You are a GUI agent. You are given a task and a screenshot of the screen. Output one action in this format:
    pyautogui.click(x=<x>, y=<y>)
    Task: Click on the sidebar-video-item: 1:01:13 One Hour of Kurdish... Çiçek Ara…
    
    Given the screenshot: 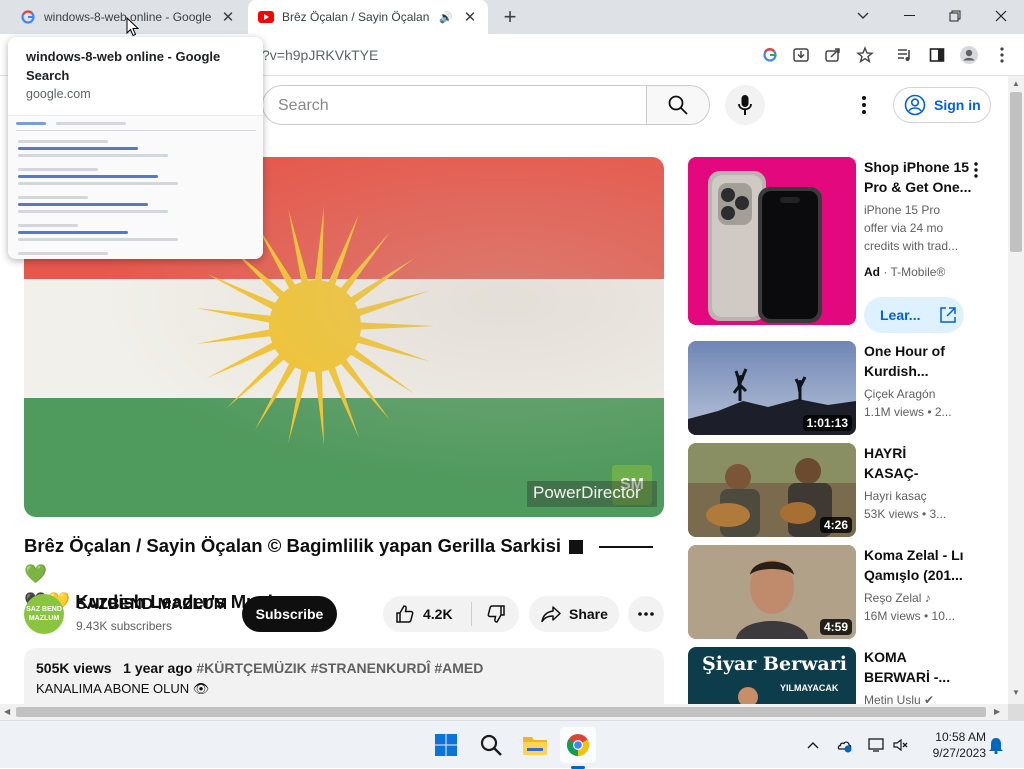 What is the action you would take?
    pyautogui.click(x=838, y=389)
    